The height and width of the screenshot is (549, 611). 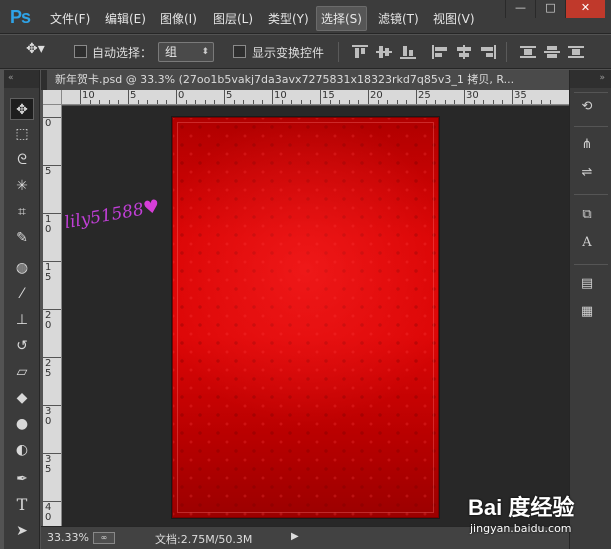 I want to click on share-icon: ∞, so click(x=104, y=538).